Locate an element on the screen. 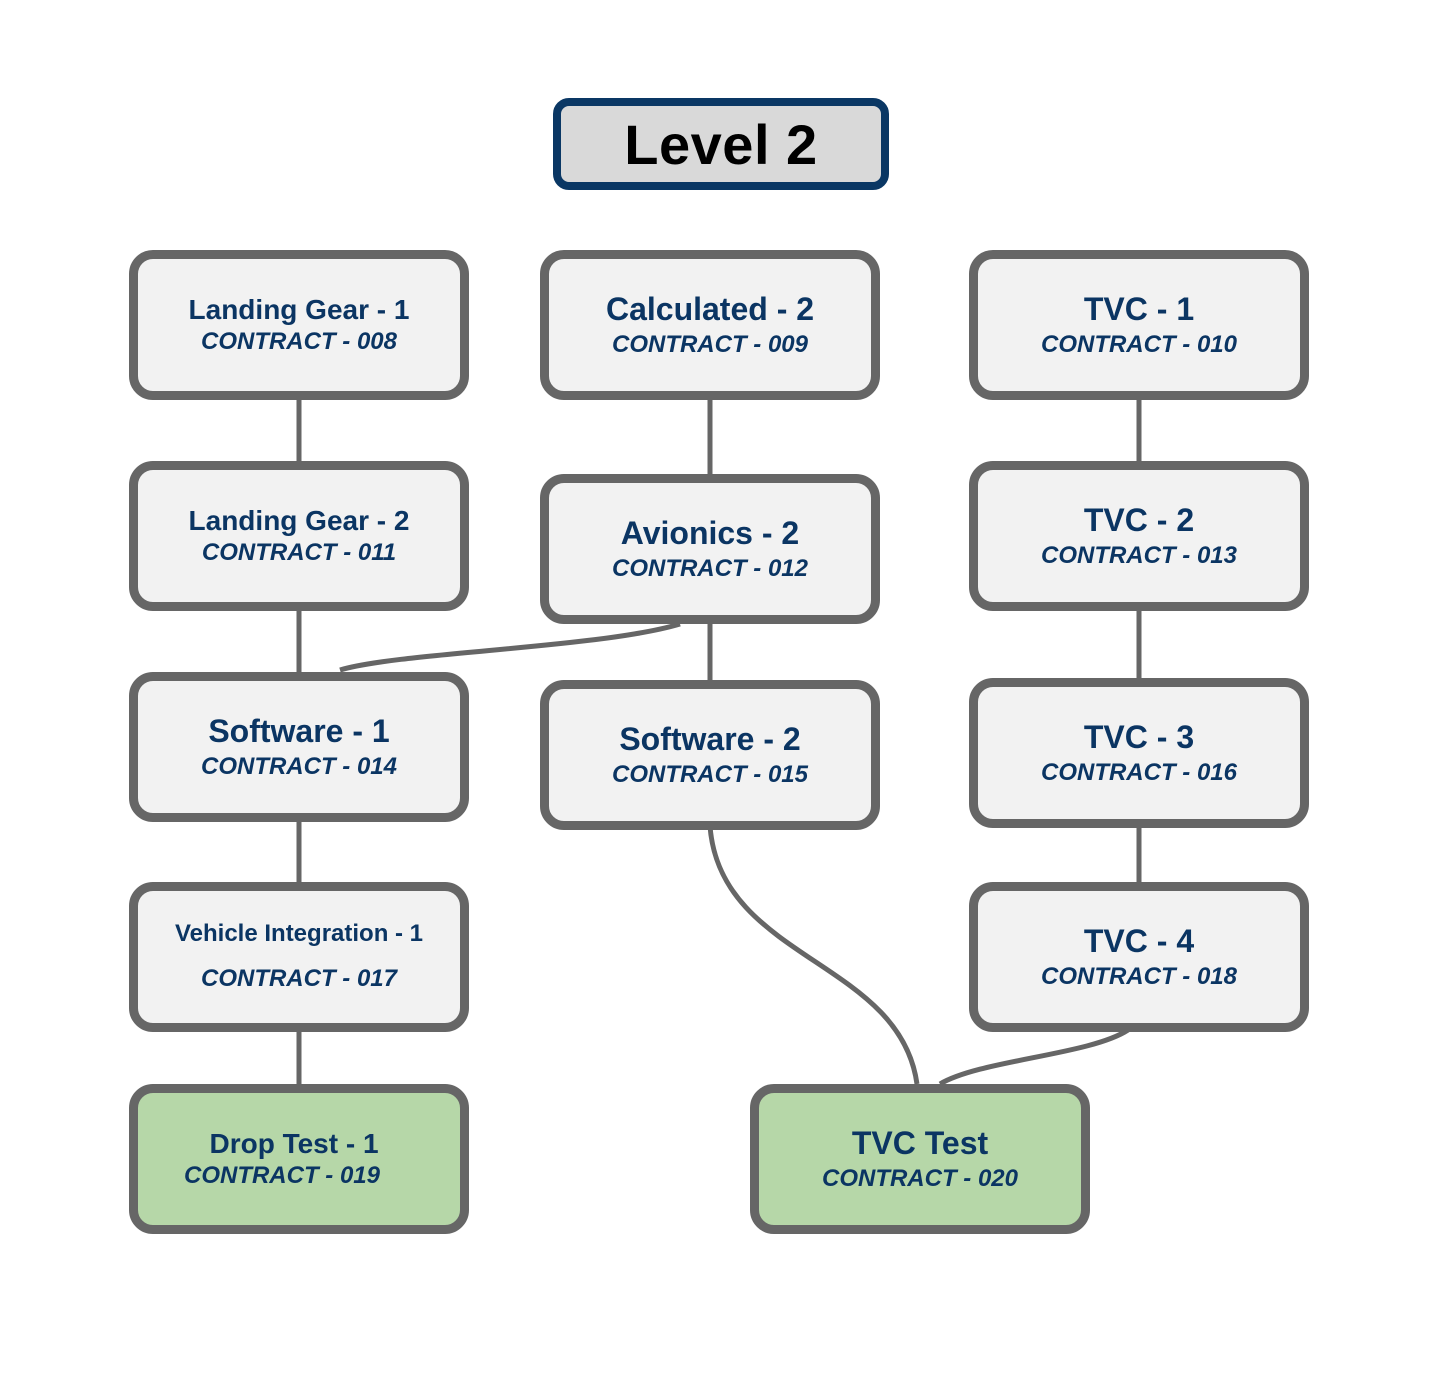  node-contract: CONTRACT - 018 is located at coordinates (1139, 976).